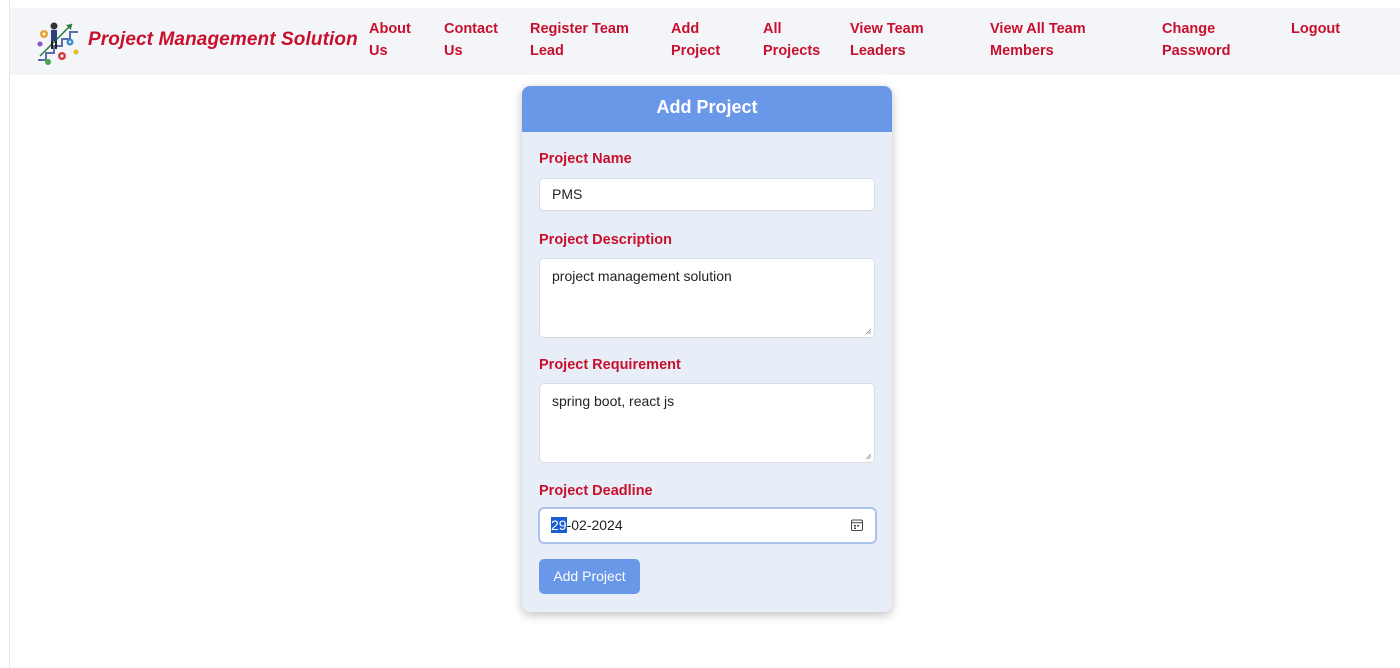 Image resolution: width=1400 pixels, height=668 pixels. What do you see at coordinates (1038, 40) in the screenshot?
I see `nav-view-all-team-members: View All Team Members` at bounding box center [1038, 40].